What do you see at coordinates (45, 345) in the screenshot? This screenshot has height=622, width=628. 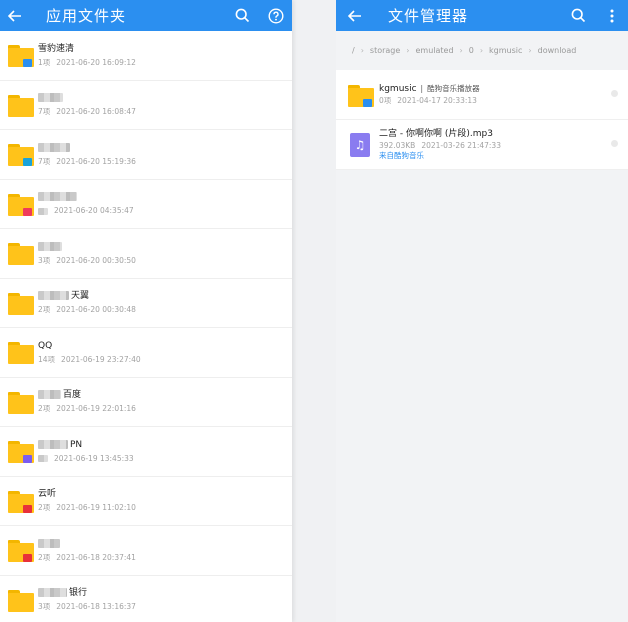 I see `item-name: QQ` at bounding box center [45, 345].